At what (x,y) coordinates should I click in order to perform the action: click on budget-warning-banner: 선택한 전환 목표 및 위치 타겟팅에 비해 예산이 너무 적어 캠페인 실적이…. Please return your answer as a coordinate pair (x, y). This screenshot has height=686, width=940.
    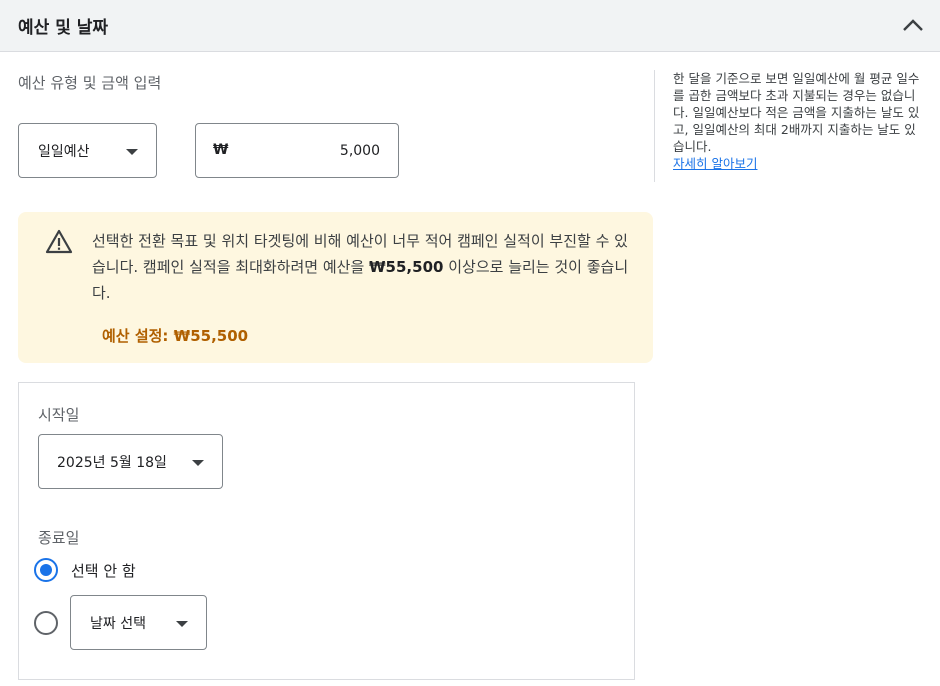
    Looking at the image, I should click on (335, 287).